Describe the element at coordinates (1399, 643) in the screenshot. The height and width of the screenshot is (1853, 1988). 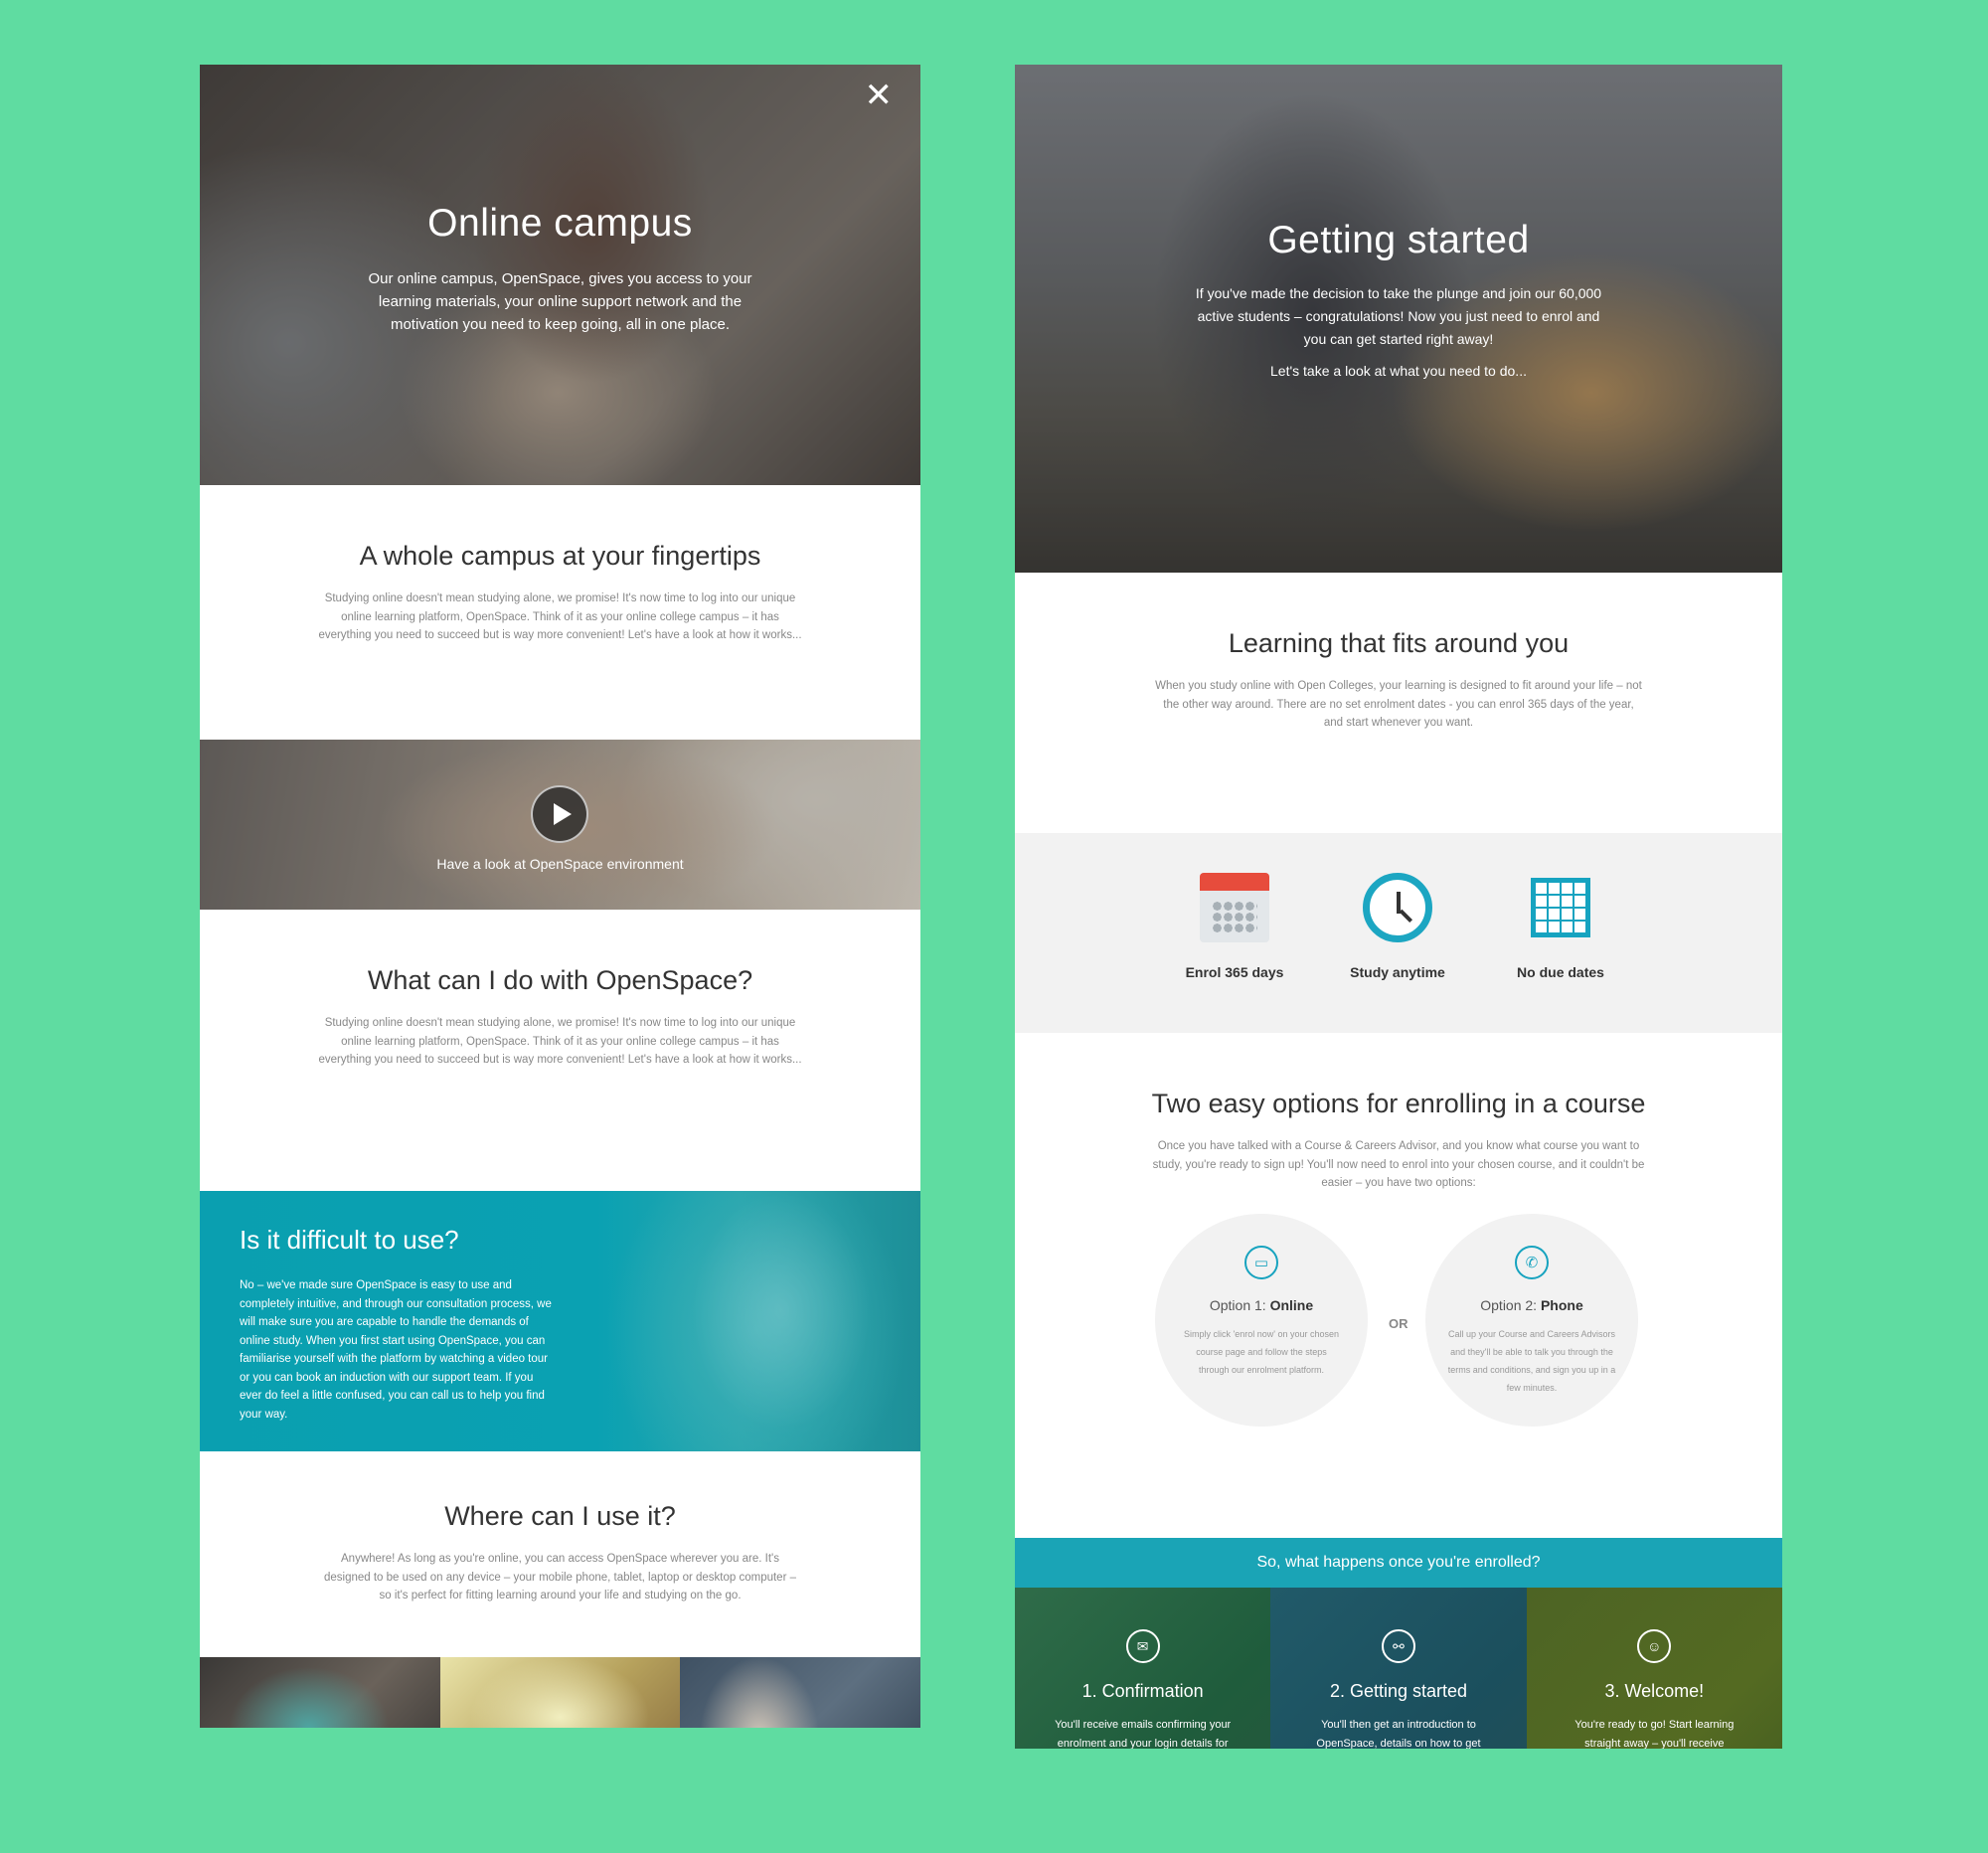
I see `section-title: Learning that fits around you` at that location.